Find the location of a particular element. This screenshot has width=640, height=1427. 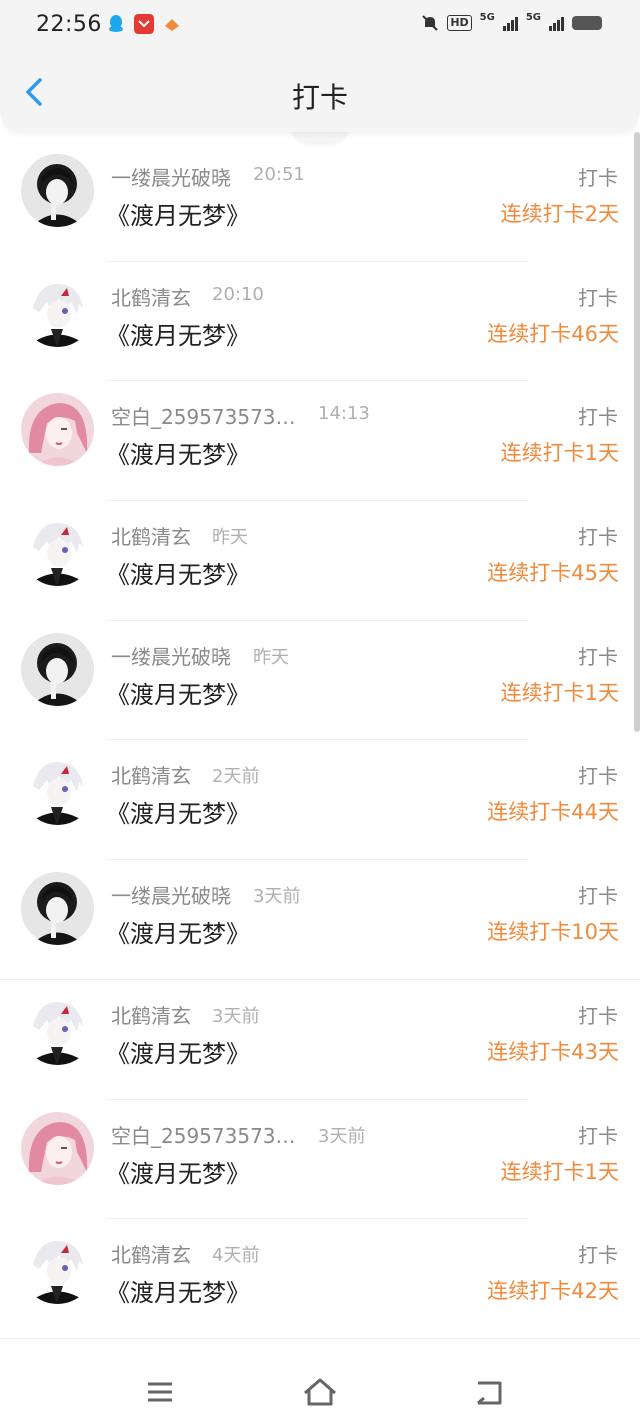

timestamp: 4天前 is located at coordinates (236, 1256).